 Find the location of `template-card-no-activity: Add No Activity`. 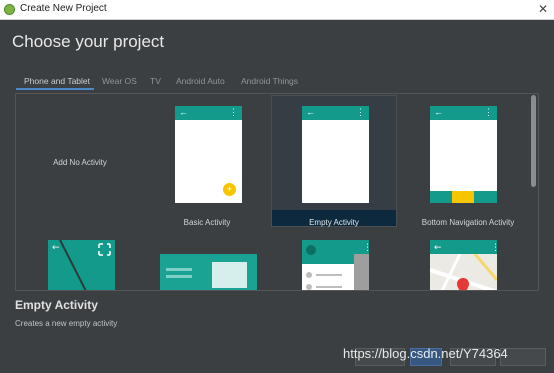

template-card-no-activity: Add No Activity is located at coordinates (80, 161).